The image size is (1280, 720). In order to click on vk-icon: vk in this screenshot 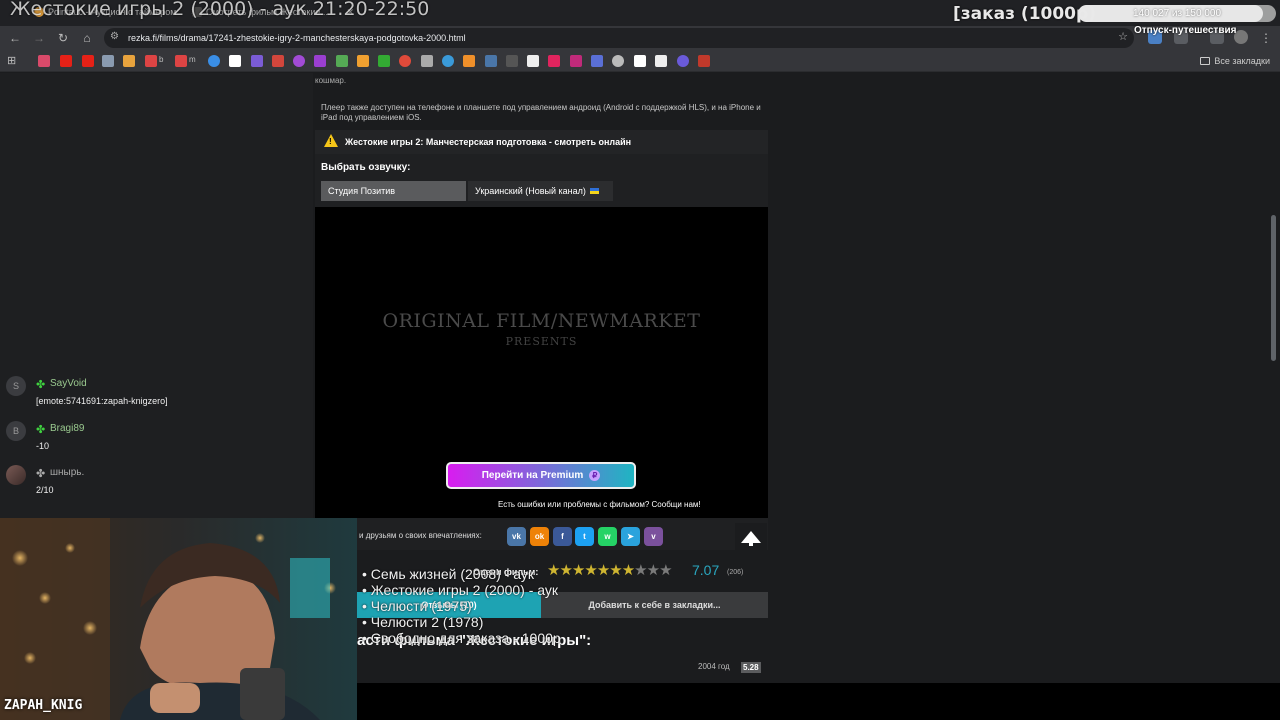, I will do `click(516, 536)`.